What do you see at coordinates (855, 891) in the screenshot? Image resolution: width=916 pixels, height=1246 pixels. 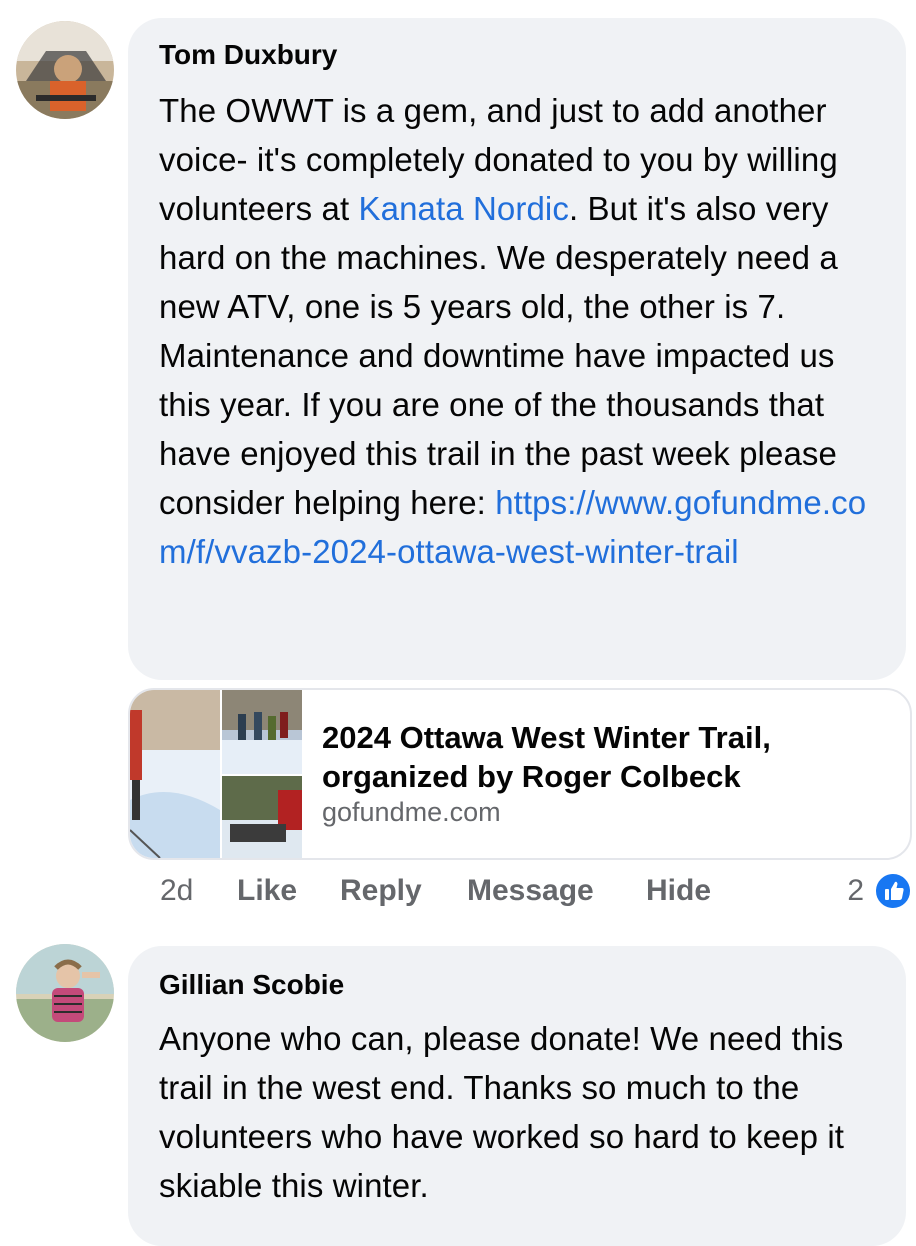 I see `reaction-count: 2` at bounding box center [855, 891].